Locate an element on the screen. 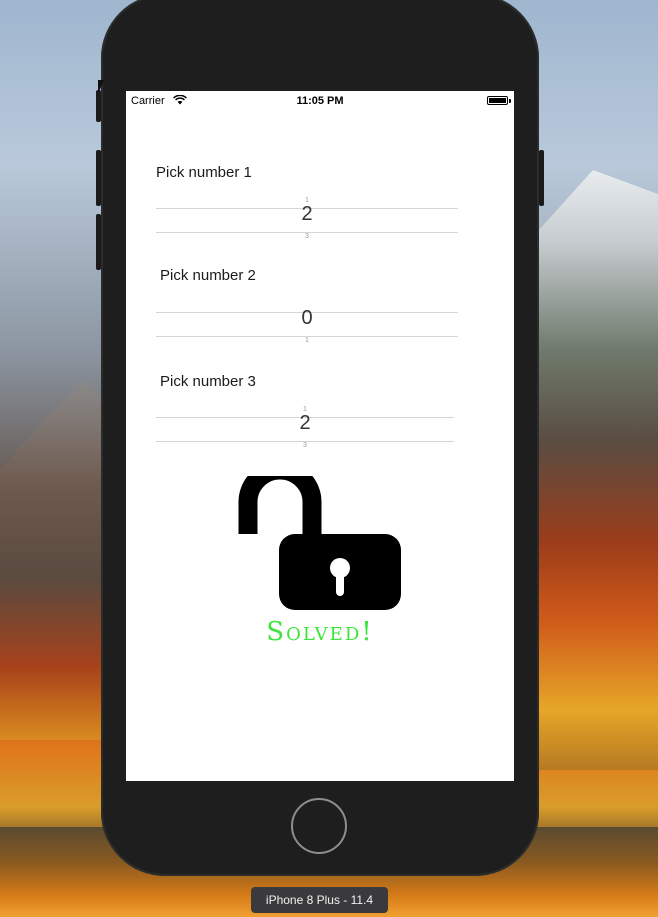 The image size is (658, 917). picker-1-selected-value: 2 is located at coordinates (307, 214).